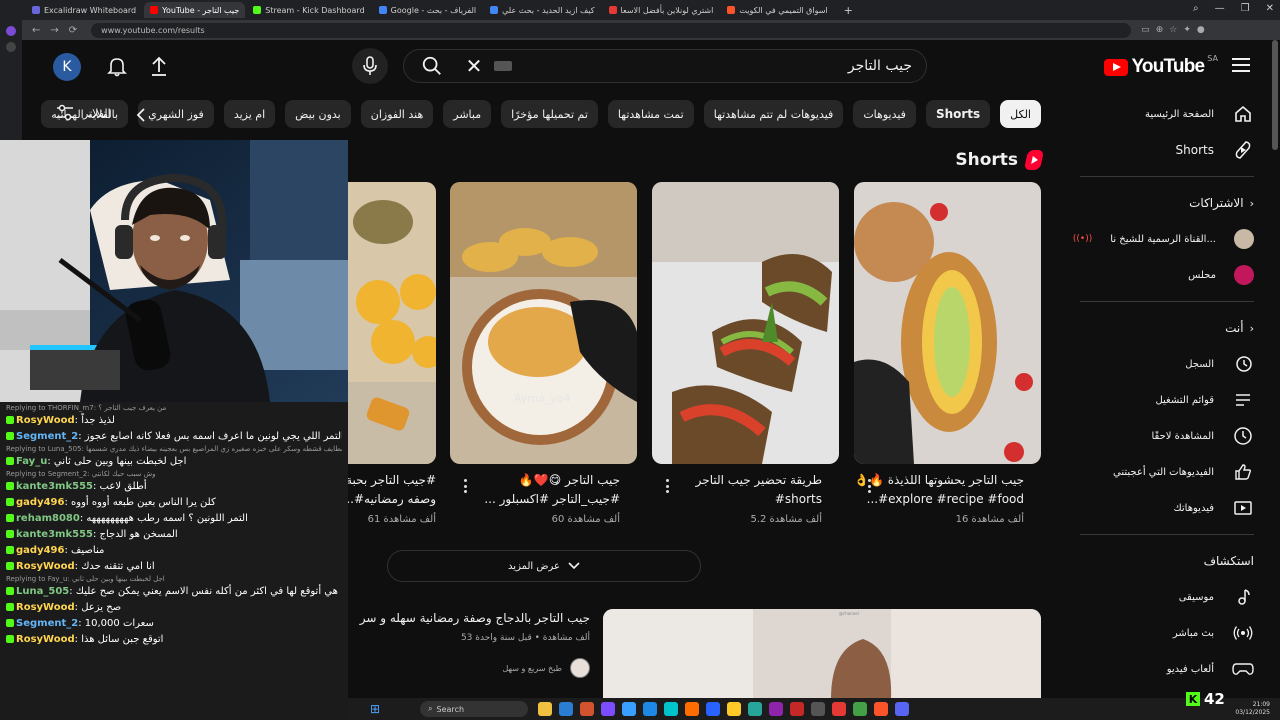 This screenshot has height=720, width=1280. What do you see at coordinates (1220, 8) in the screenshot?
I see `minimize-icon: —` at bounding box center [1220, 8].